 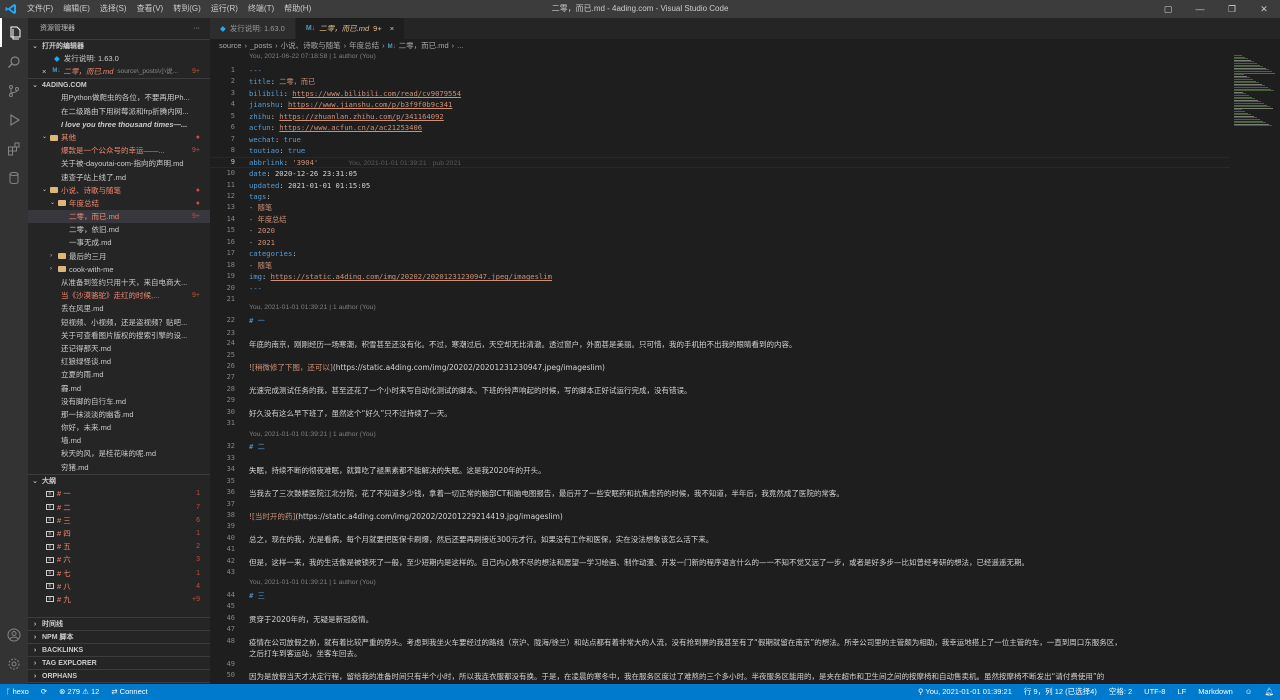 I want to click on tree-file: 关于被-dayoutai-com-指向的声明.md, so click(x=119, y=163).